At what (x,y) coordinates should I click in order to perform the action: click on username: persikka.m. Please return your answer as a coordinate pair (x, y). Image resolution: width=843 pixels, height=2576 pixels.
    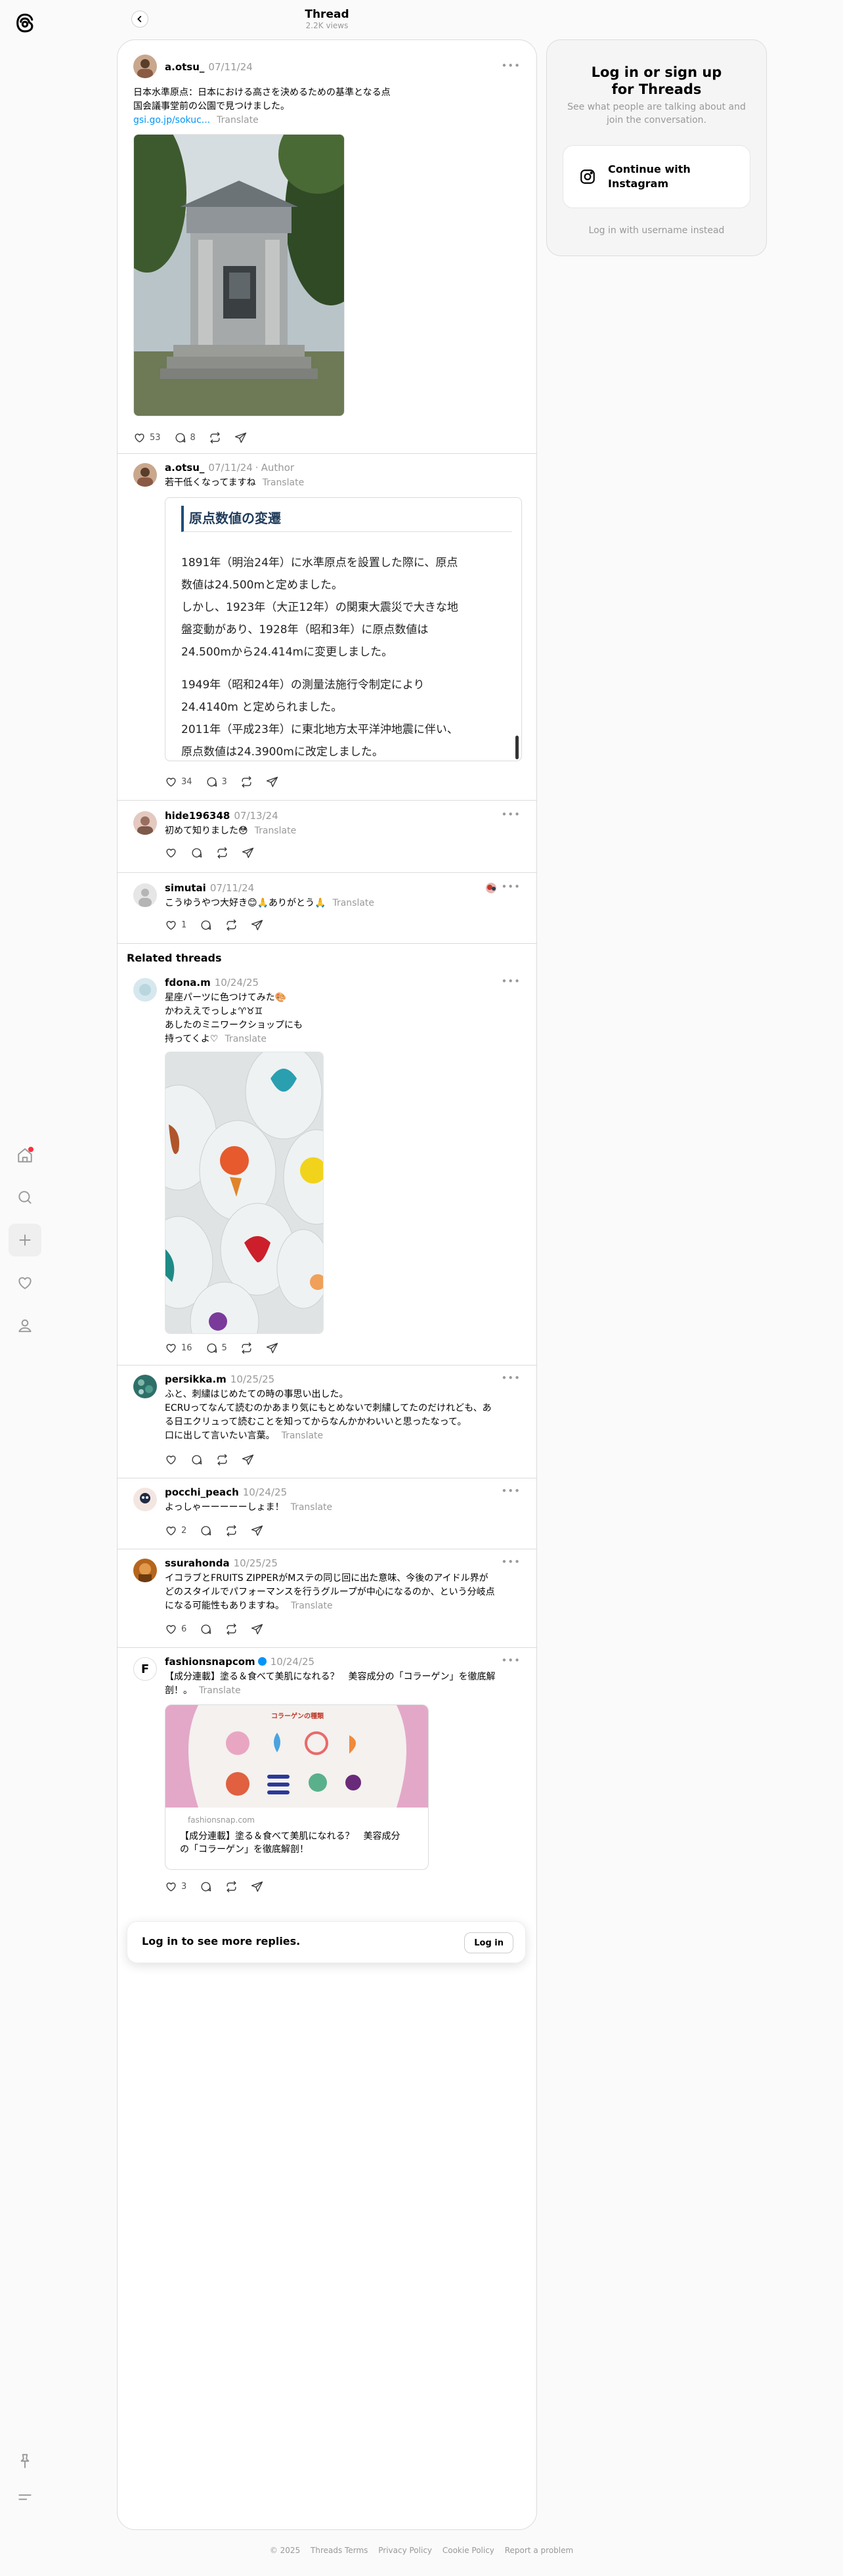
    Looking at the image, I should click on (196, 1379).